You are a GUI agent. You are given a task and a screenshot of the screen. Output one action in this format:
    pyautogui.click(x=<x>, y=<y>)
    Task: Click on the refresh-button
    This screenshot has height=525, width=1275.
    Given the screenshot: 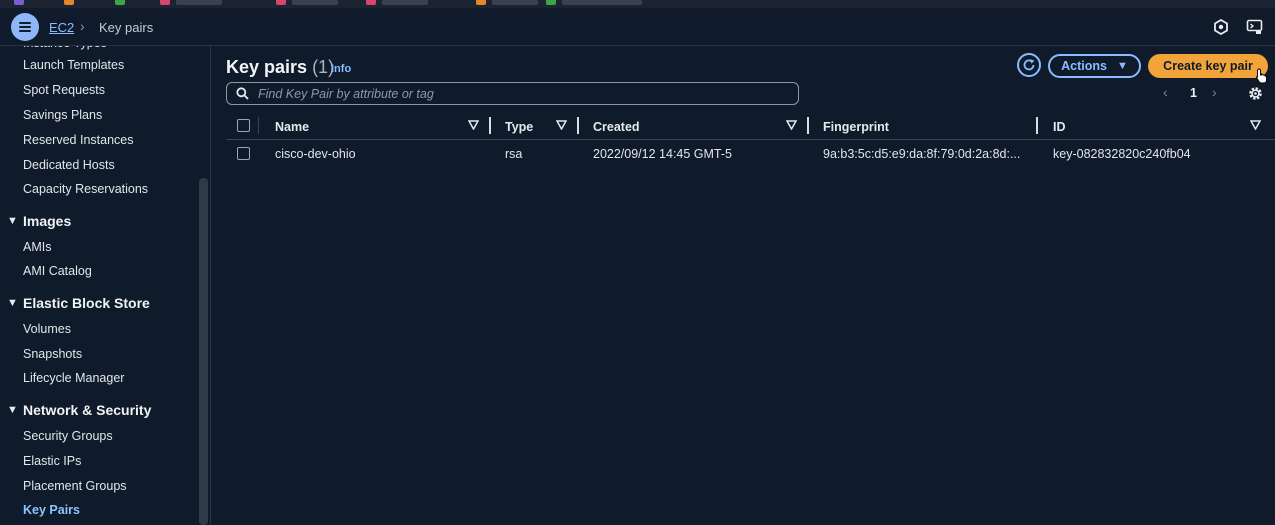 What is the action you would take?
    pyautogui.click(x=1029, y=65)
    